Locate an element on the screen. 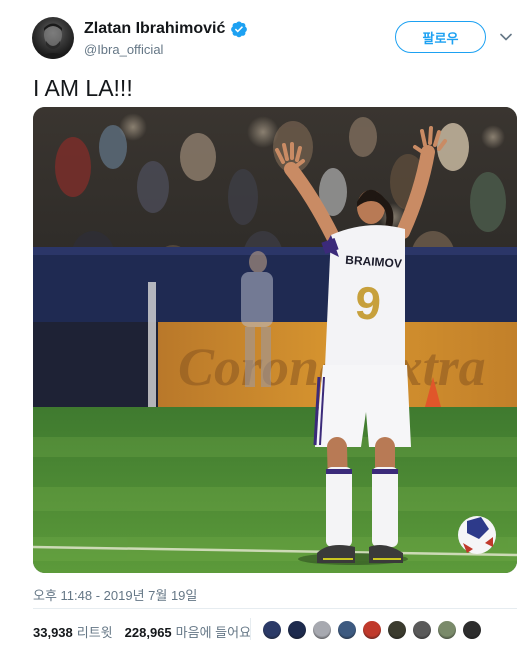  liker-avatars is located at coordinates (374, 630).